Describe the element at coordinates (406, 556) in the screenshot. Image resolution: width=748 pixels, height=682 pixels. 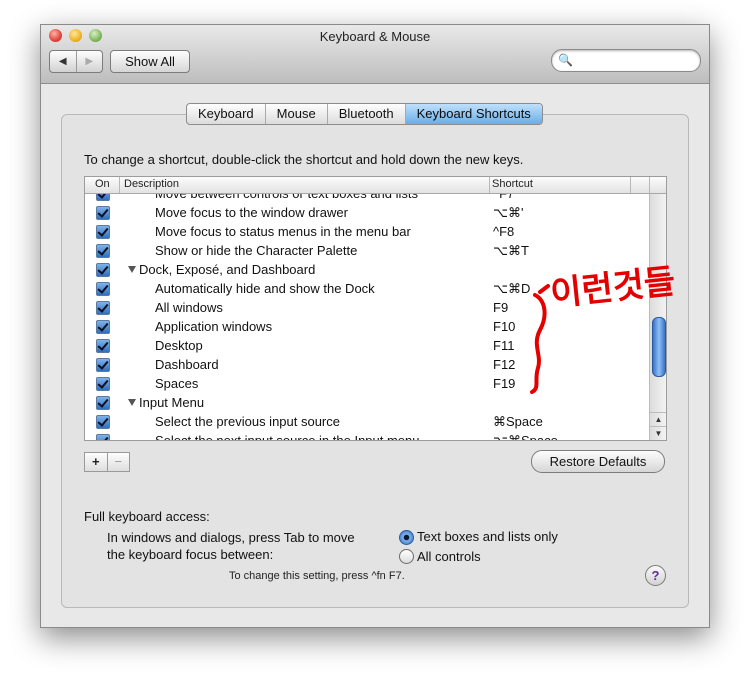
I see `radio-all-controls` at that location.